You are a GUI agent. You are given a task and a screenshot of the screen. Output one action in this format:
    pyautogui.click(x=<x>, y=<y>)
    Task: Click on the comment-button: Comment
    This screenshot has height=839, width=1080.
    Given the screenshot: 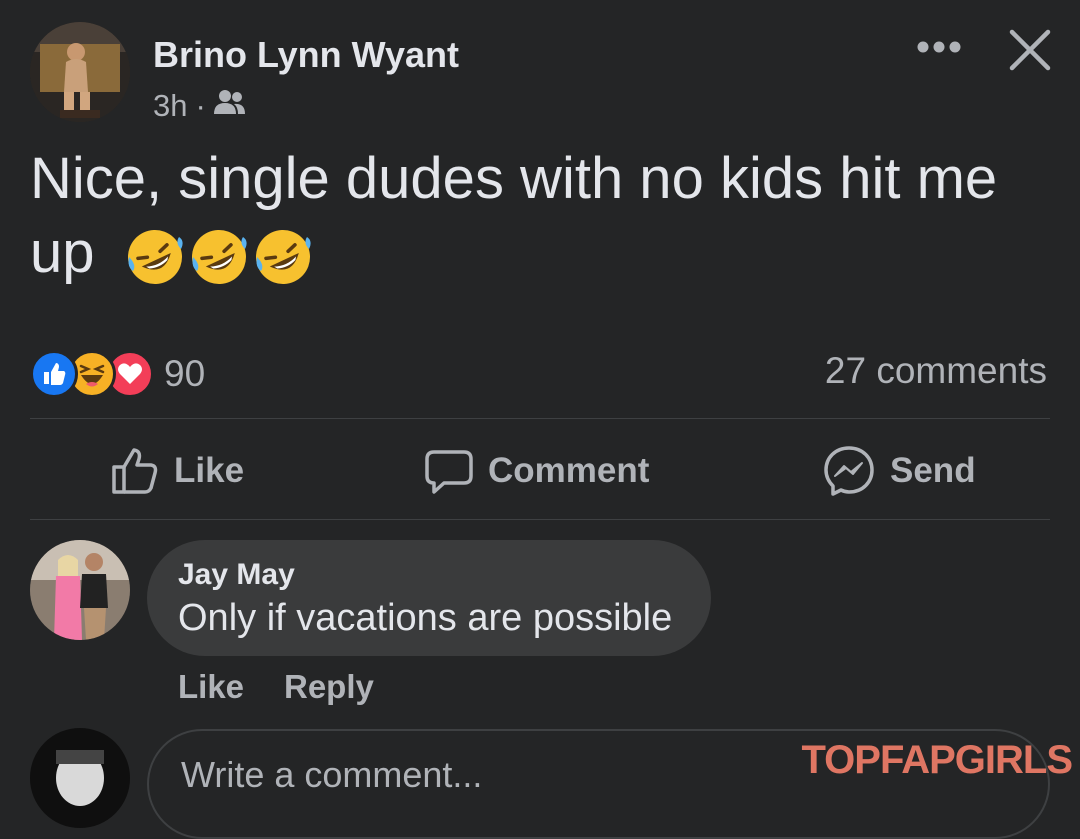 What is the action you would take?
    pyautogui.click(x=536, y=471)
    